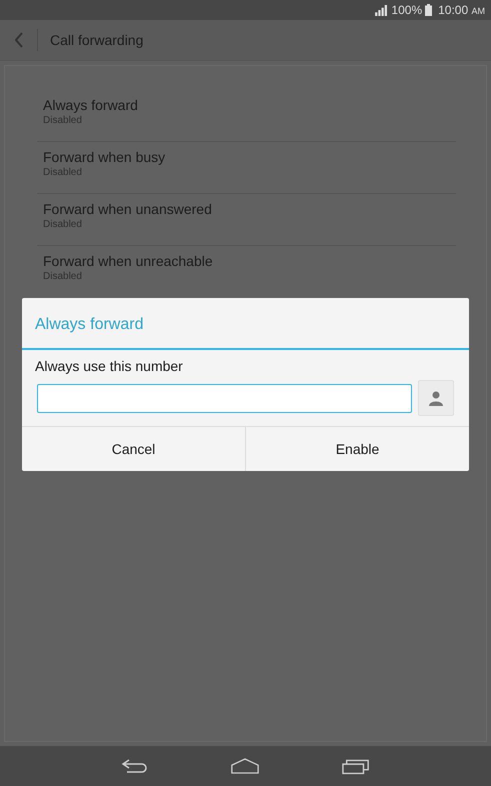  I want to click on number-field, so click(224, 398).